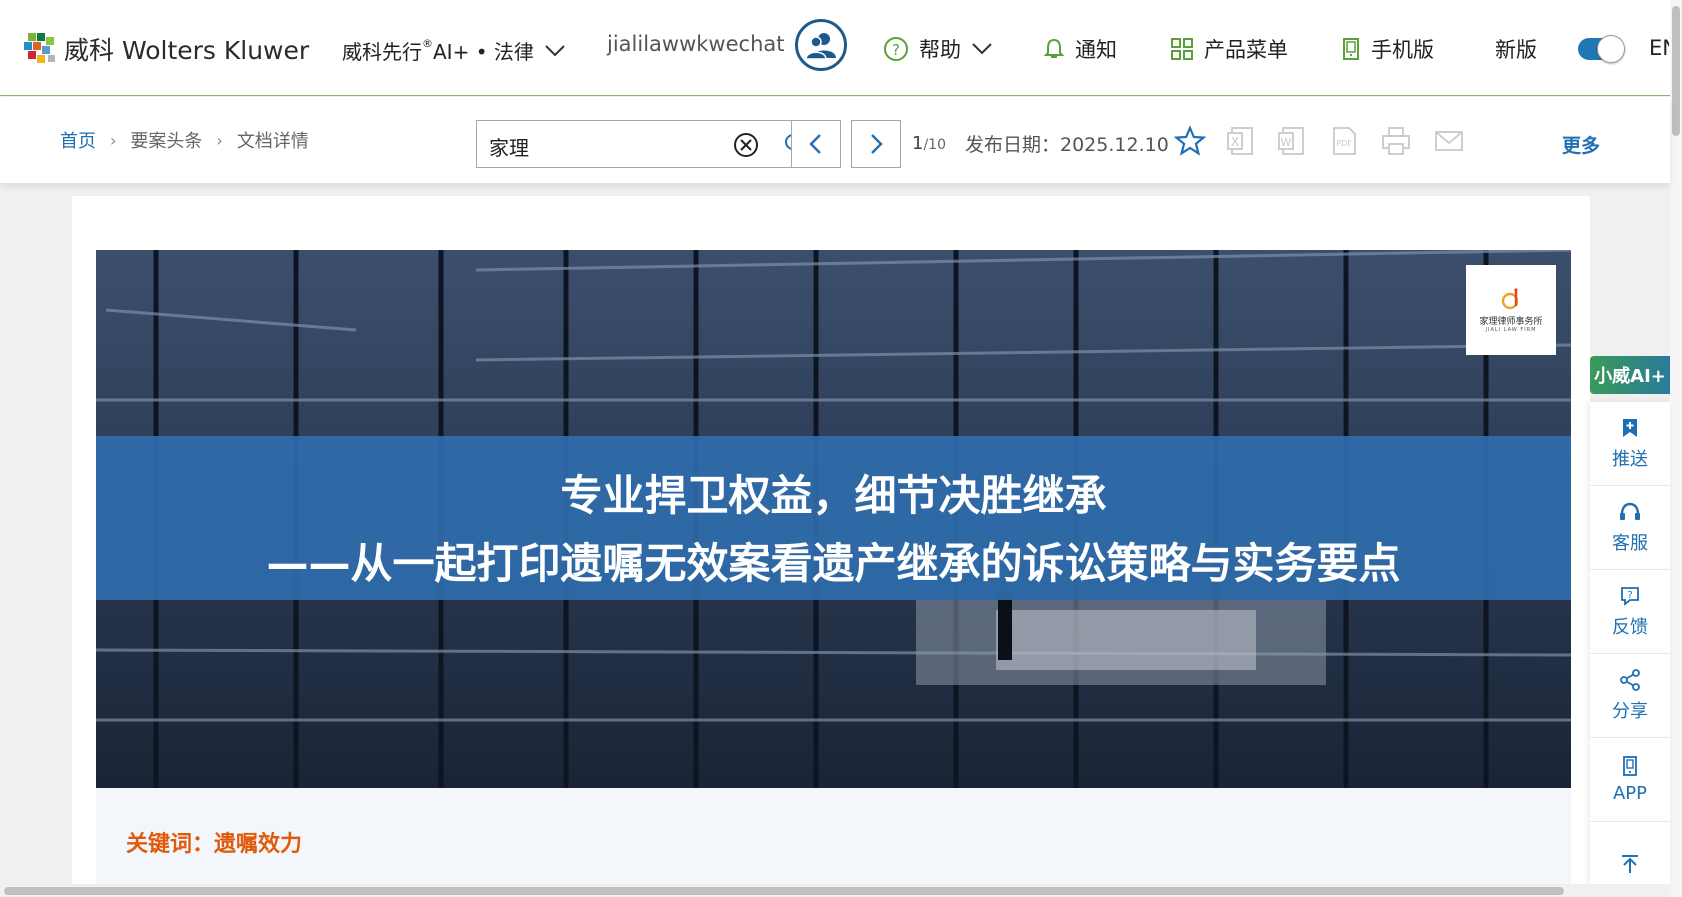  I want to click on product-menu: 产品菜单, so click(1229, 49).